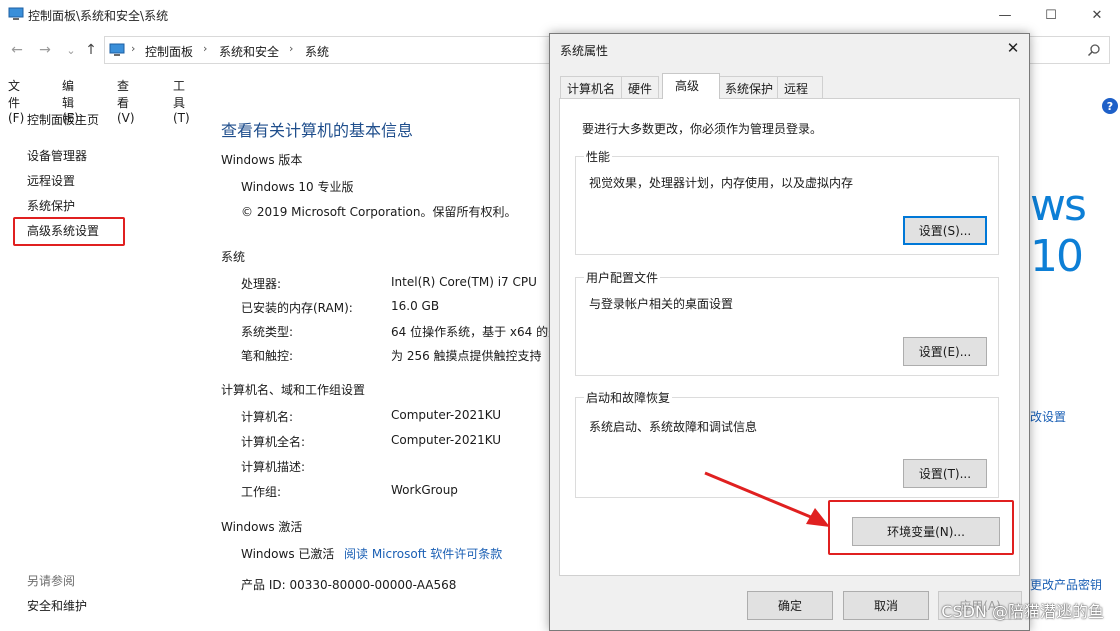 This screenshot has height=631, width=1120. What do you see at coordinates (622, 277) in the screenshot?
I see `user-profiles-title: 用户配置文件` at bounding box center [622, 277].